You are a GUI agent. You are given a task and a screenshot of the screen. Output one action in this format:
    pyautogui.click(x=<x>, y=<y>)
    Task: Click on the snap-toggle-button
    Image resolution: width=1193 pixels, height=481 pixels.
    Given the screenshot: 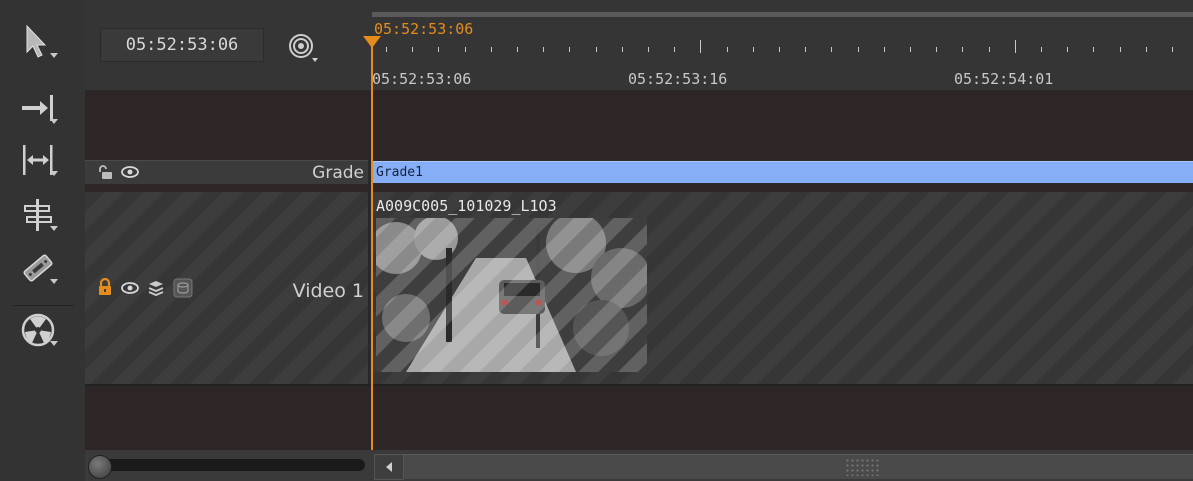 What is the action you would take?
    pyautogui.click(x=306, y=47)
    